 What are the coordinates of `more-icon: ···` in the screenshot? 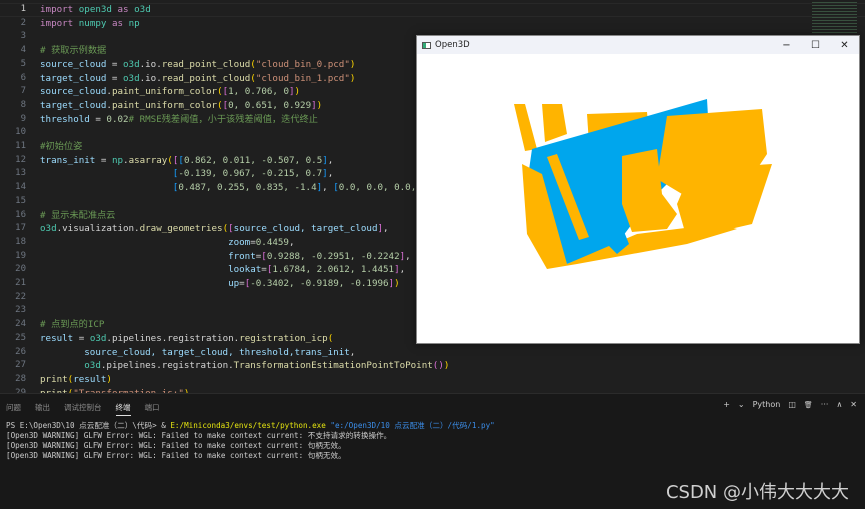 It's located at (825, 404).